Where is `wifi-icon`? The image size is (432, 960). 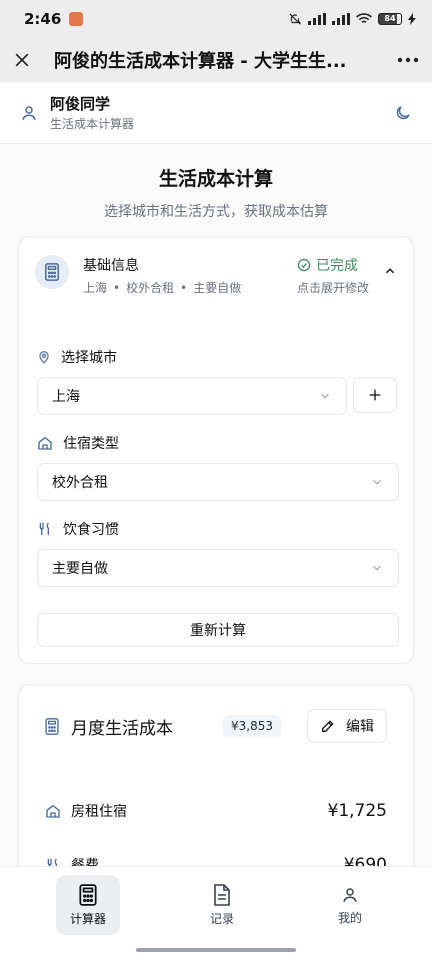 wifi-icon is located at coordinates (364, 18).